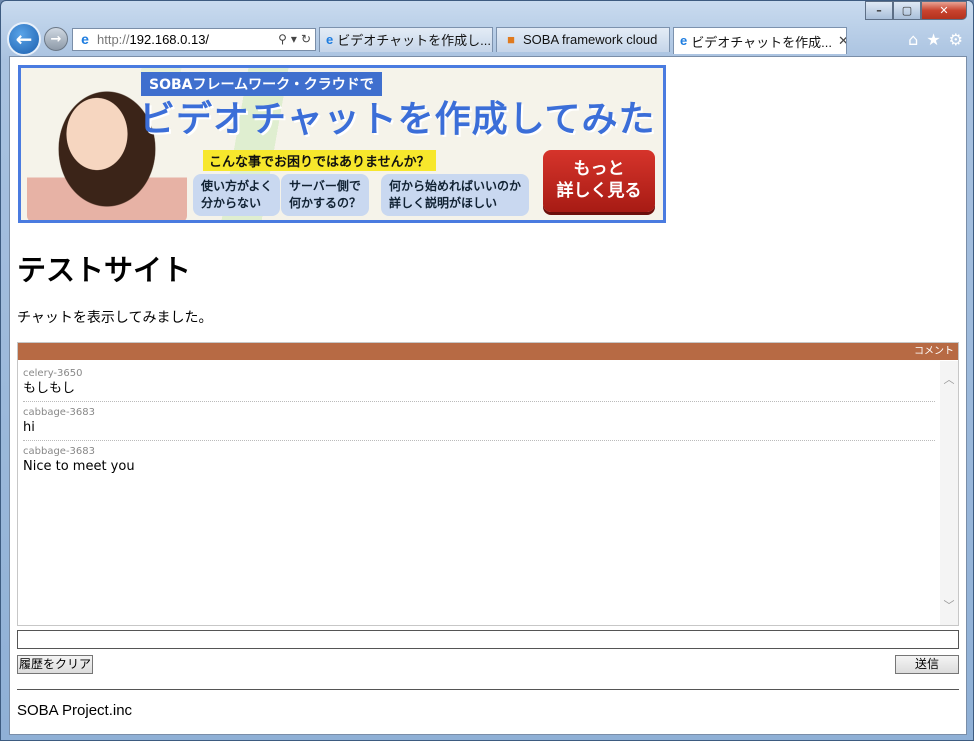  Describe the element at coordinates (306, 39) in the screenshot. I see `refresh-icon: ↻` at that location.